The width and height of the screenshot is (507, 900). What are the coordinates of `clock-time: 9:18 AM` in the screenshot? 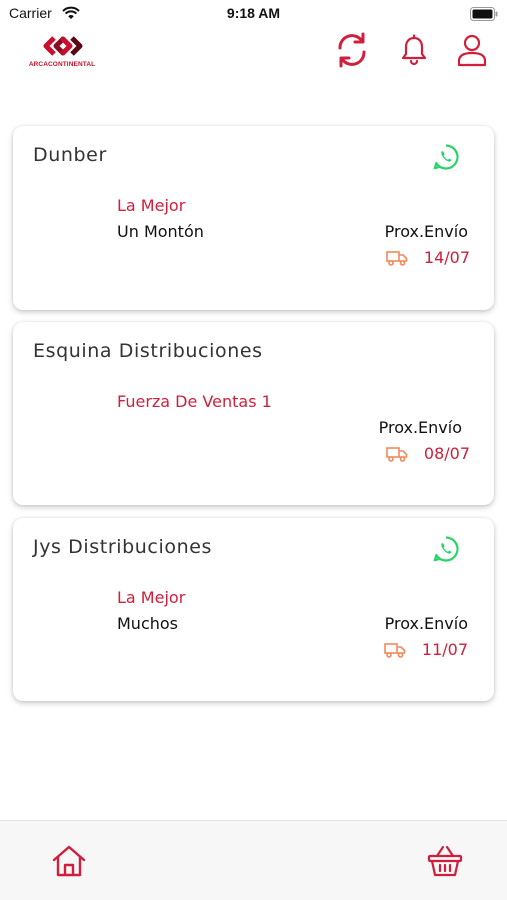 It's located at (253, 13).